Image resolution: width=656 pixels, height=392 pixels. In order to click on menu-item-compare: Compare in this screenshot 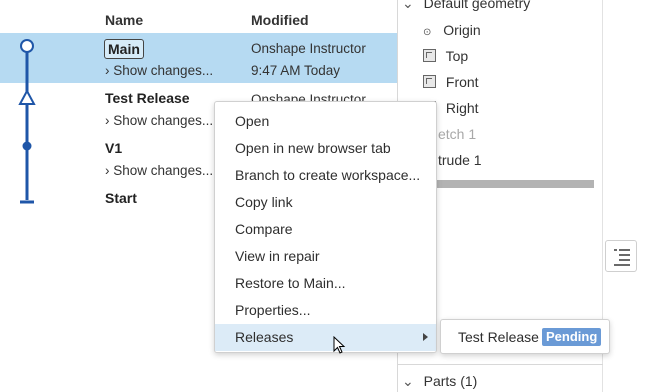, I will do `click(325, 229)`.